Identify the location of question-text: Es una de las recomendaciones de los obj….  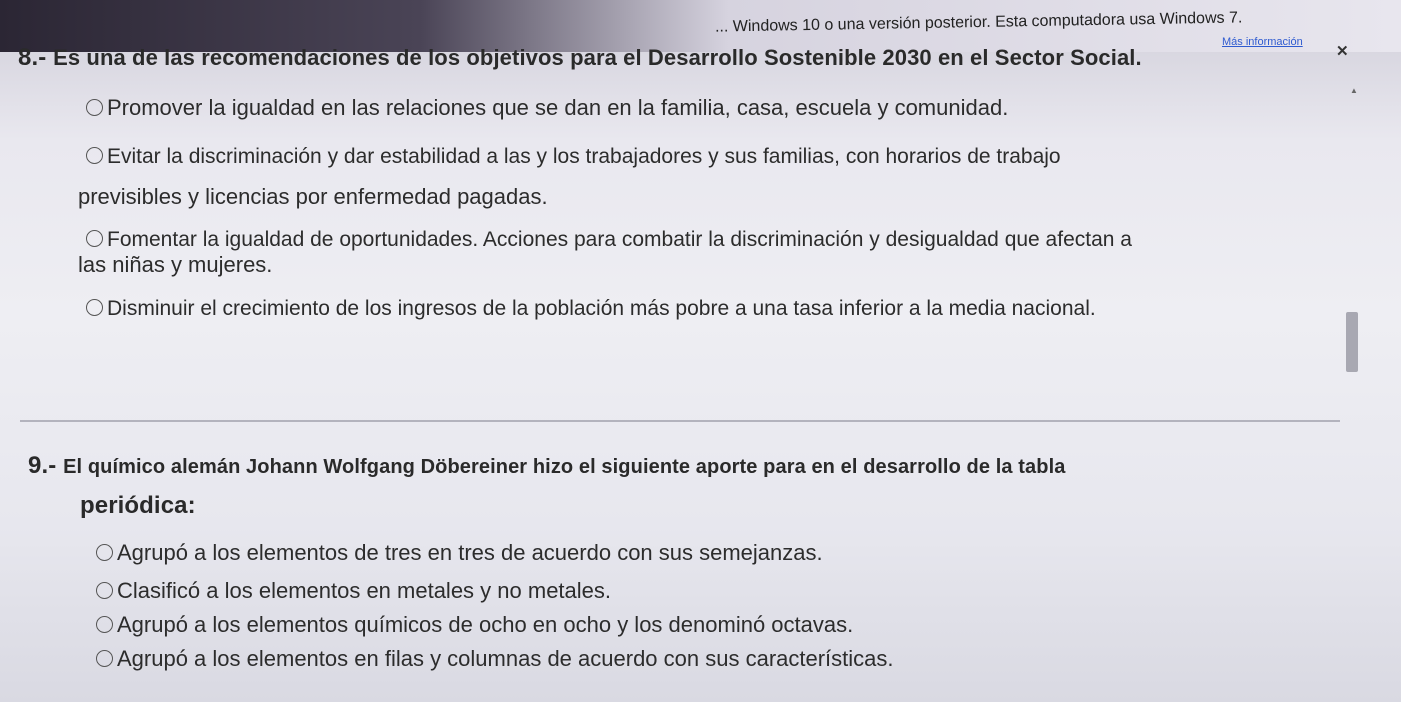
(597, 57).